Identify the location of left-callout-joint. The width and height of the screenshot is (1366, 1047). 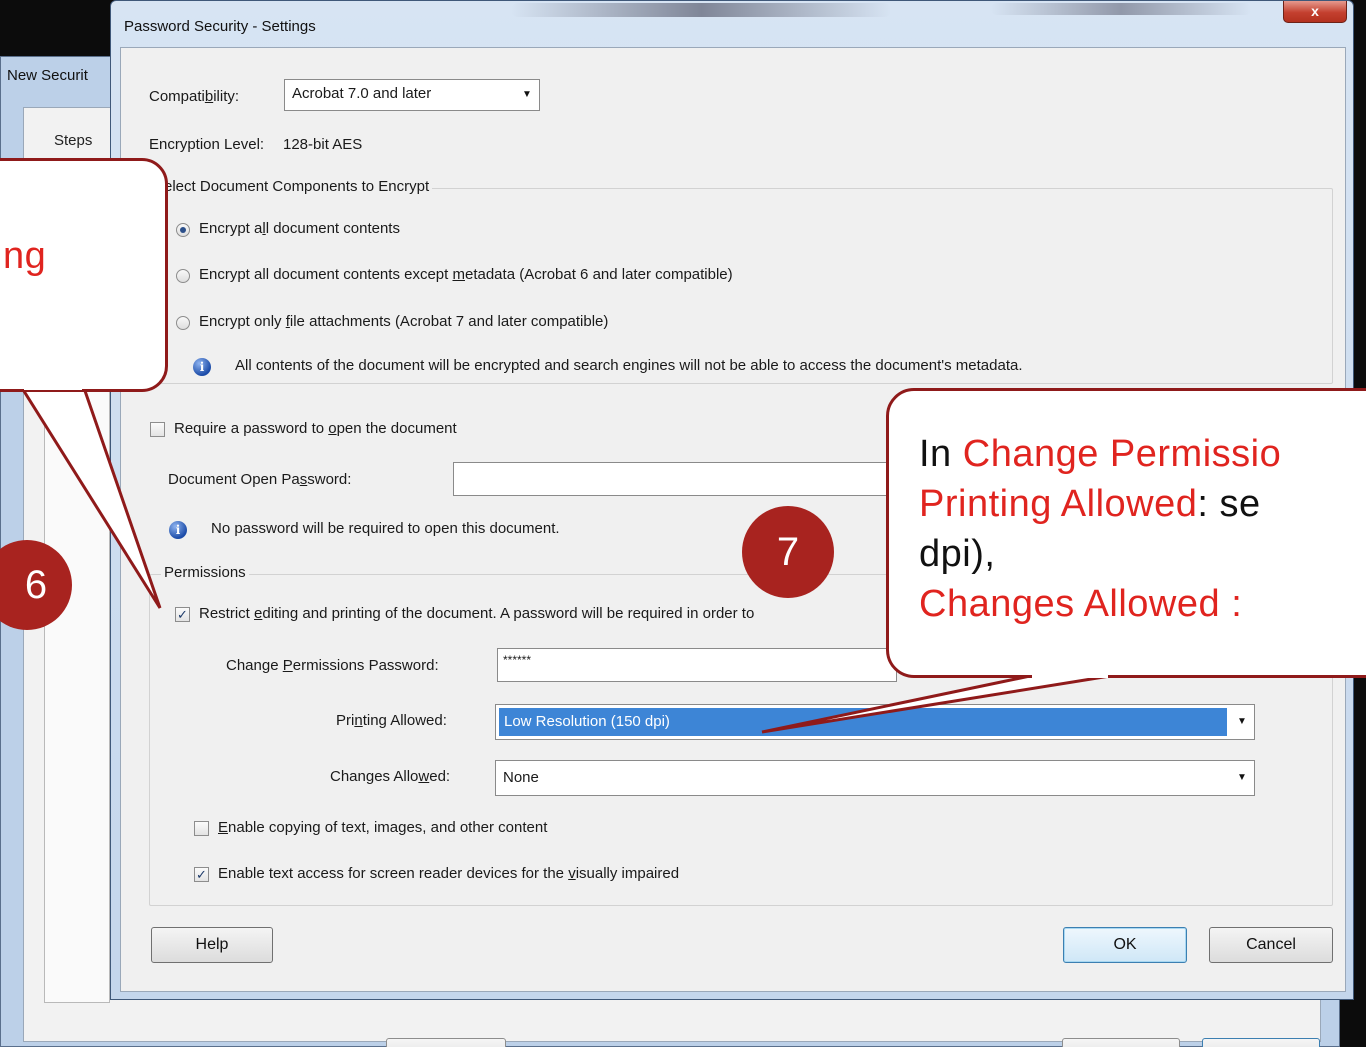
(53, 388).